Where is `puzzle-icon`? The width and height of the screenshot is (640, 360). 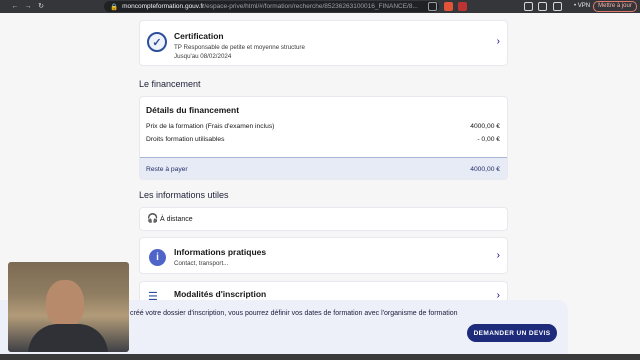
puzzle-icon is located at coordinates (528, 6).